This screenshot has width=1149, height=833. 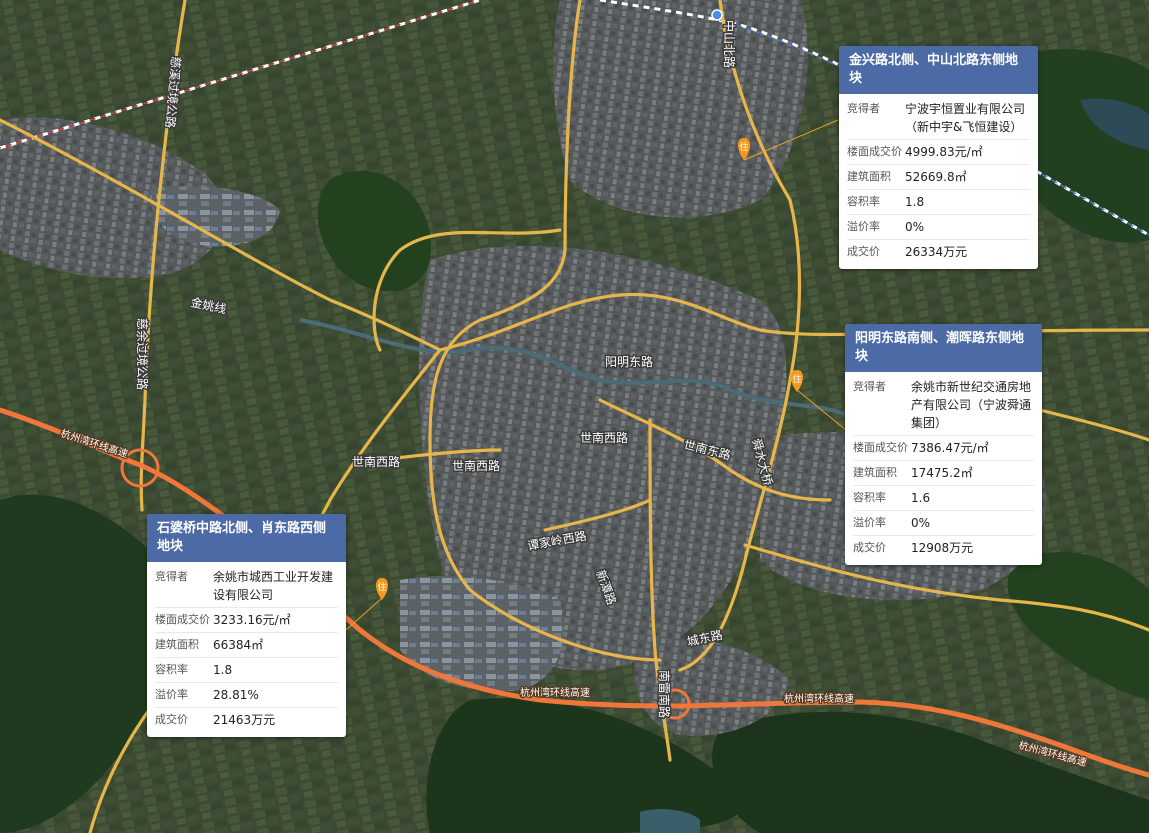 I want to click on road-label: 南雷南路, so click(x=664, y=694).